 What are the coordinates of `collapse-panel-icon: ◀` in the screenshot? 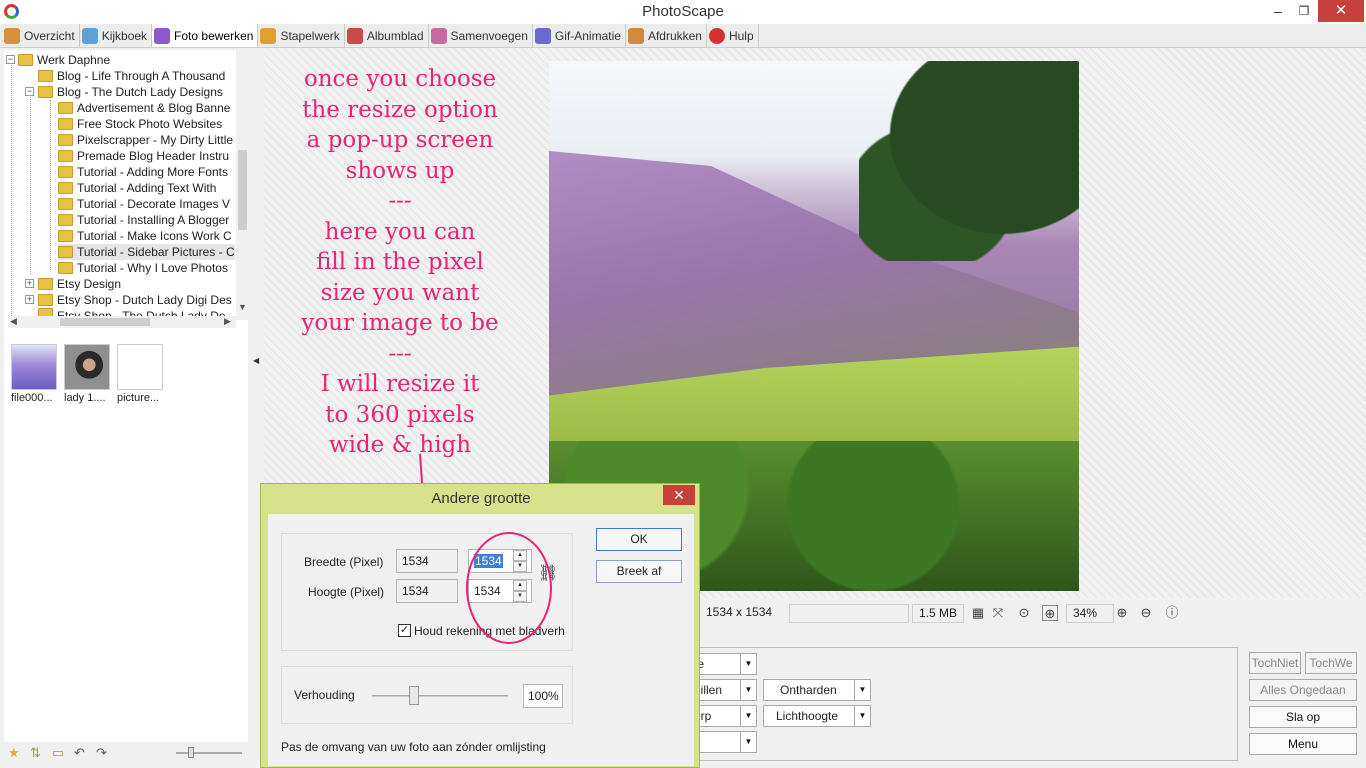 It's located at (256, 360).